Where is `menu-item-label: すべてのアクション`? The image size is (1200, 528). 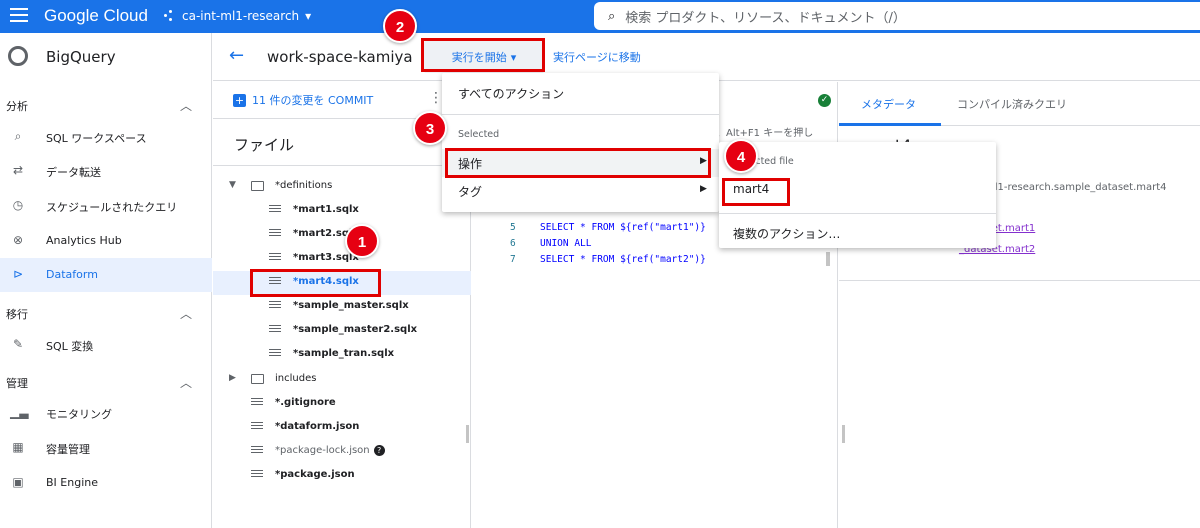
menu-item-label: すべてのアクション is located at coordinates (511, 94).